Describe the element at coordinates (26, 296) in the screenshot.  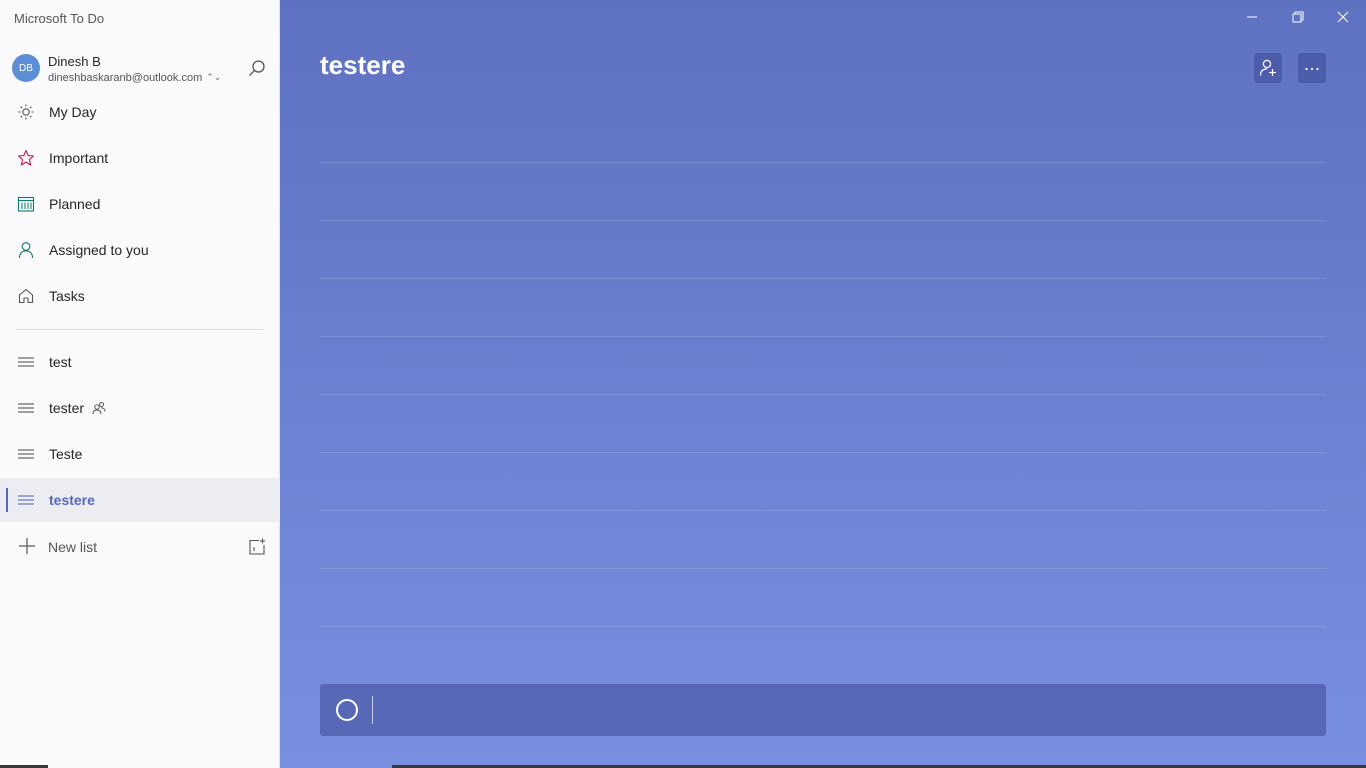
I see `home-icon` at that location.